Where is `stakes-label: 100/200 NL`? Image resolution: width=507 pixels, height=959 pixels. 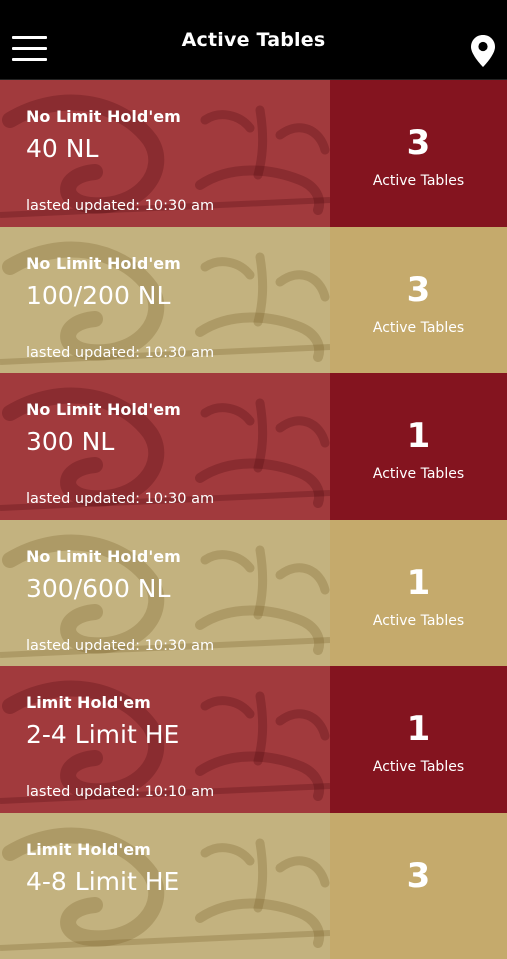
stakes-label: 100/200 NL is located at coordinates (178, 295).